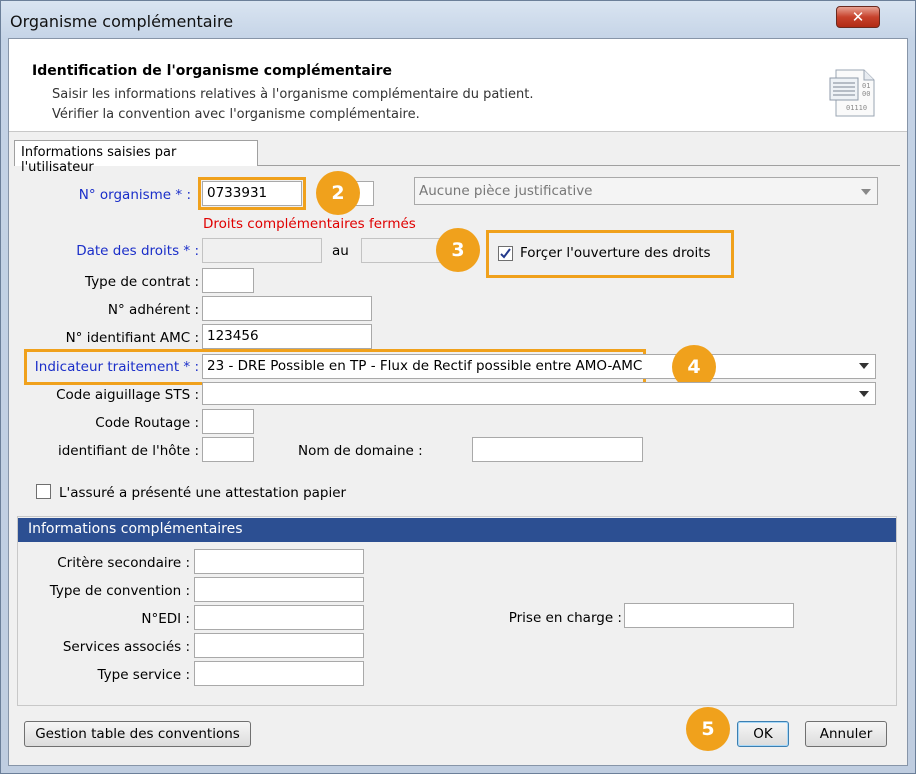  Describe the element at coordinates (856, 108) in the screenshot. I see `svg-text: 01110` at that location.